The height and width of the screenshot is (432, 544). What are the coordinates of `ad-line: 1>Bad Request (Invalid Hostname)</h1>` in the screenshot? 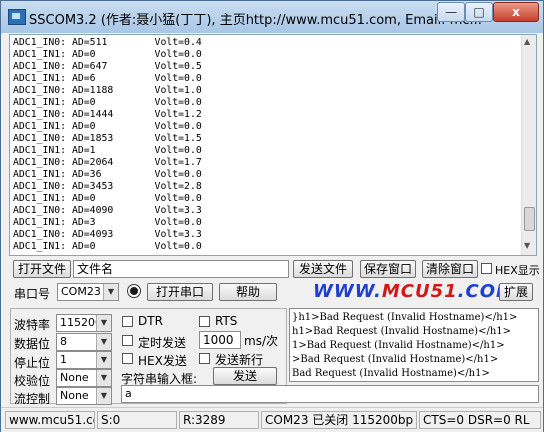 It's located at (398, 345).